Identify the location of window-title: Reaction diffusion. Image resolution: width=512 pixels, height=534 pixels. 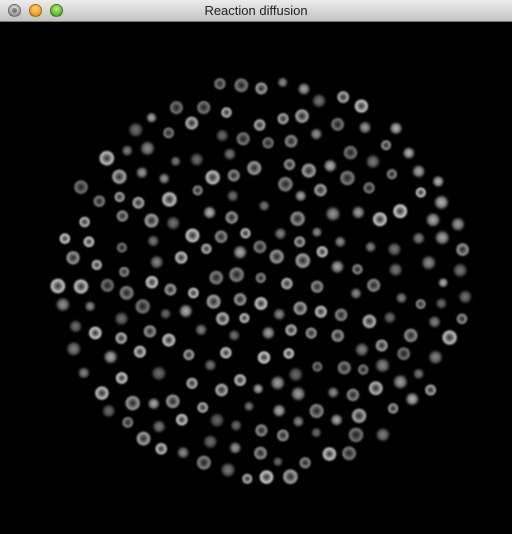
(256, 10).